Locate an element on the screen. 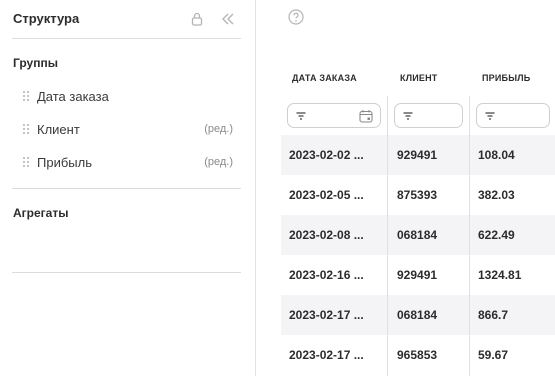 Image resolution: width=555 pixels, height=376 pixels. cell-profit: 108.04 is located at coordinates (496, 155).